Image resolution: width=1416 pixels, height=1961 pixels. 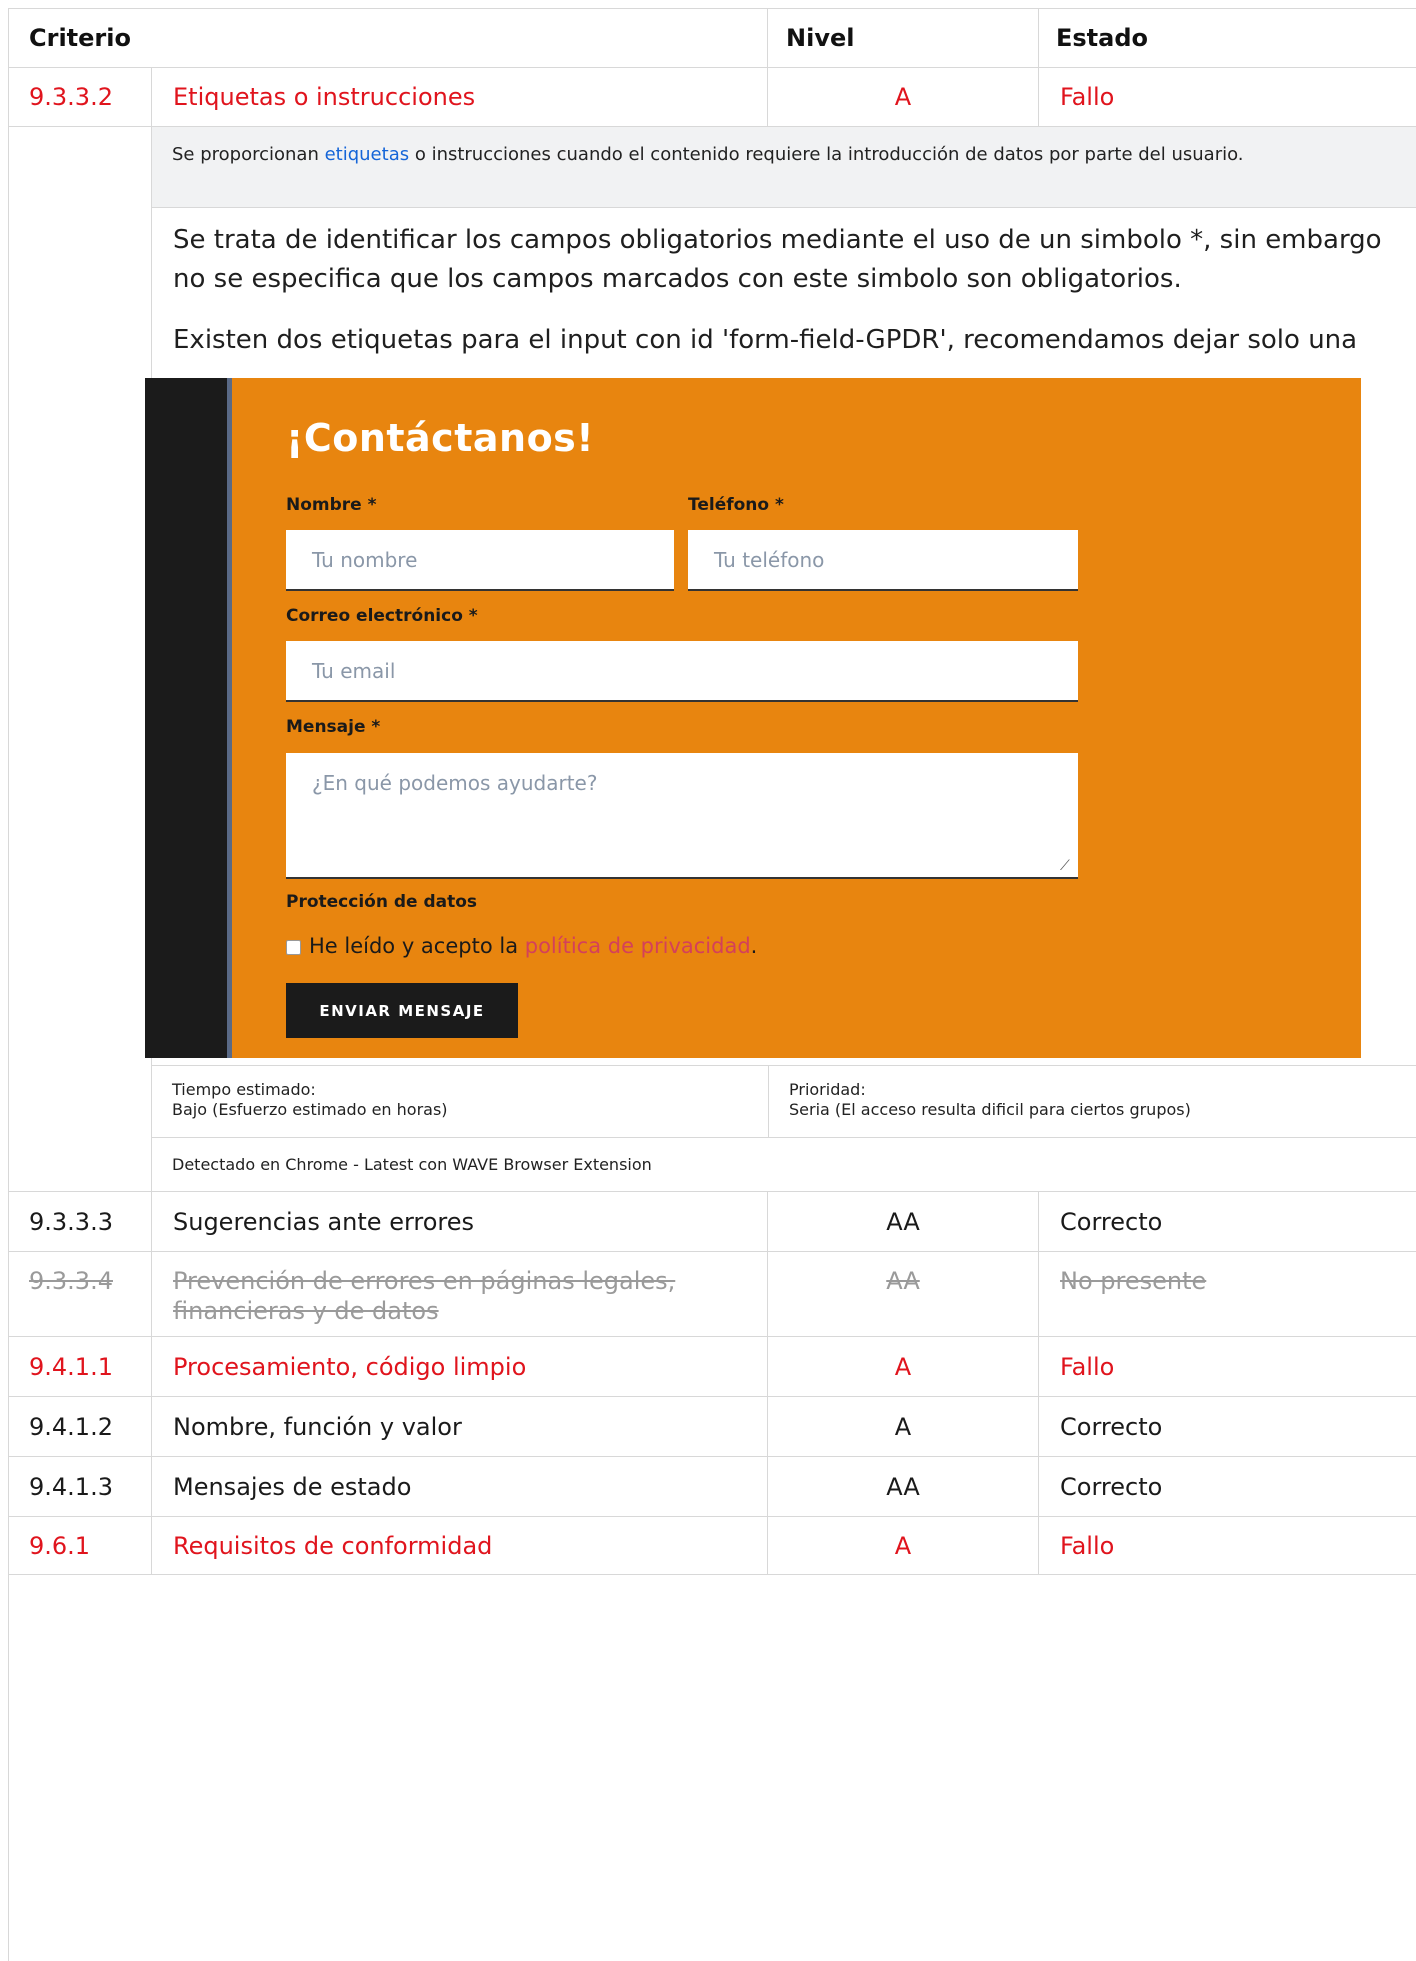 I want to click on name-label: Nombre *, so click(x=331, y=505).